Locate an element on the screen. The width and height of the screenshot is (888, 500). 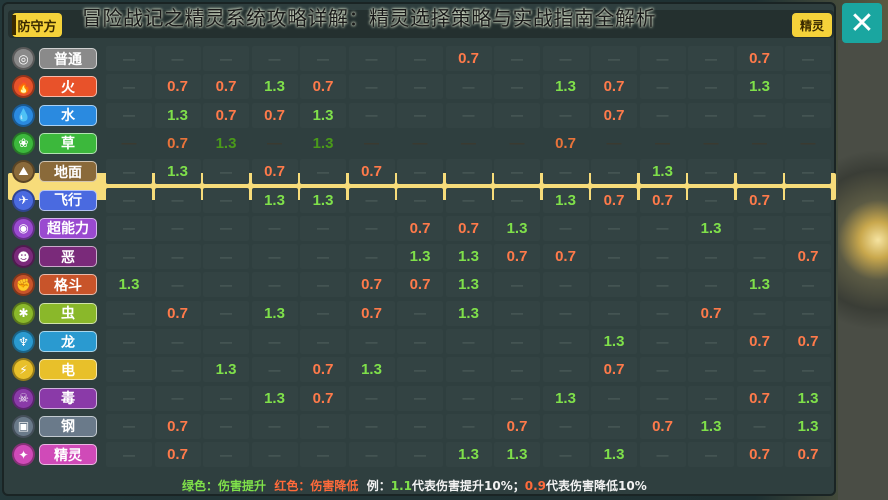
type-row-fairy: ✦ 精灵 —0.7— — — — —1.3 1.3—1.3— —0.7 0.7 is located at coordinates (422, 454).